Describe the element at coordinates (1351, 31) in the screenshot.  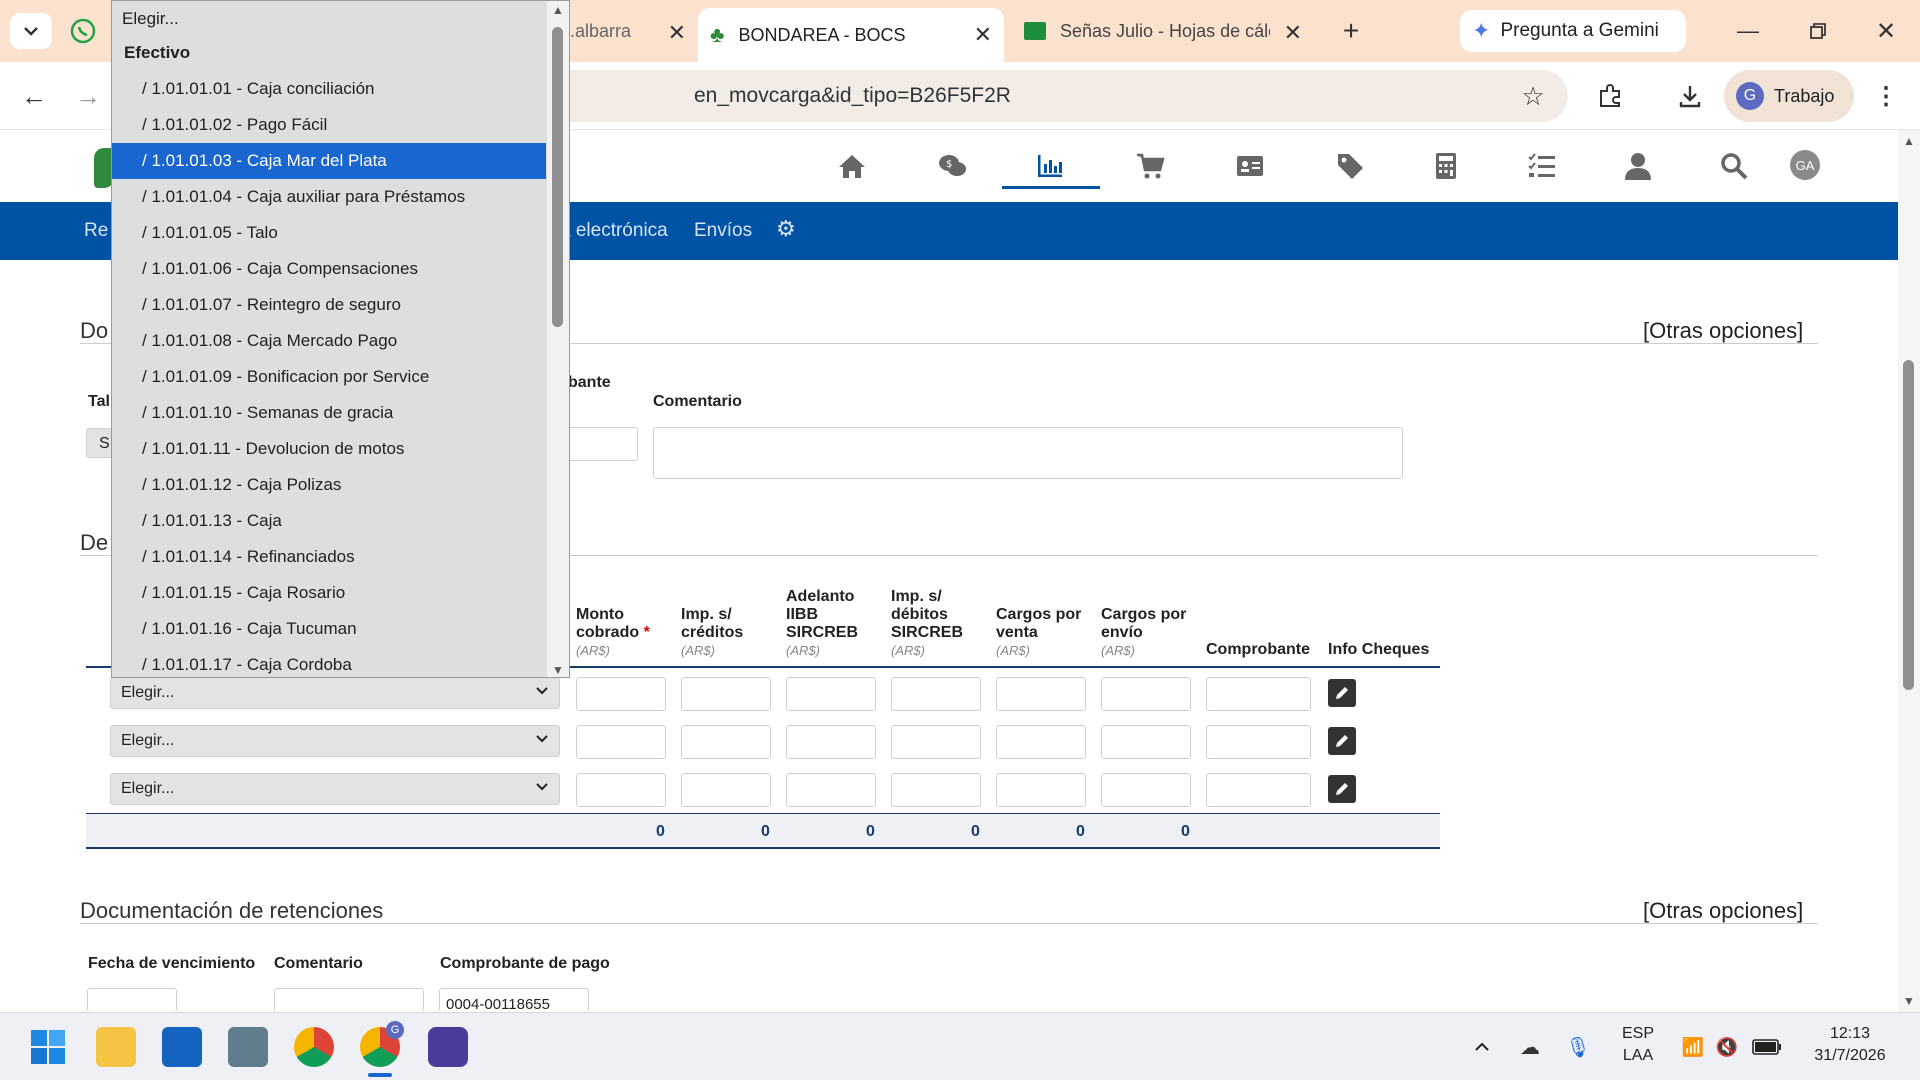
I see `new-tab-icon: +` at that location.